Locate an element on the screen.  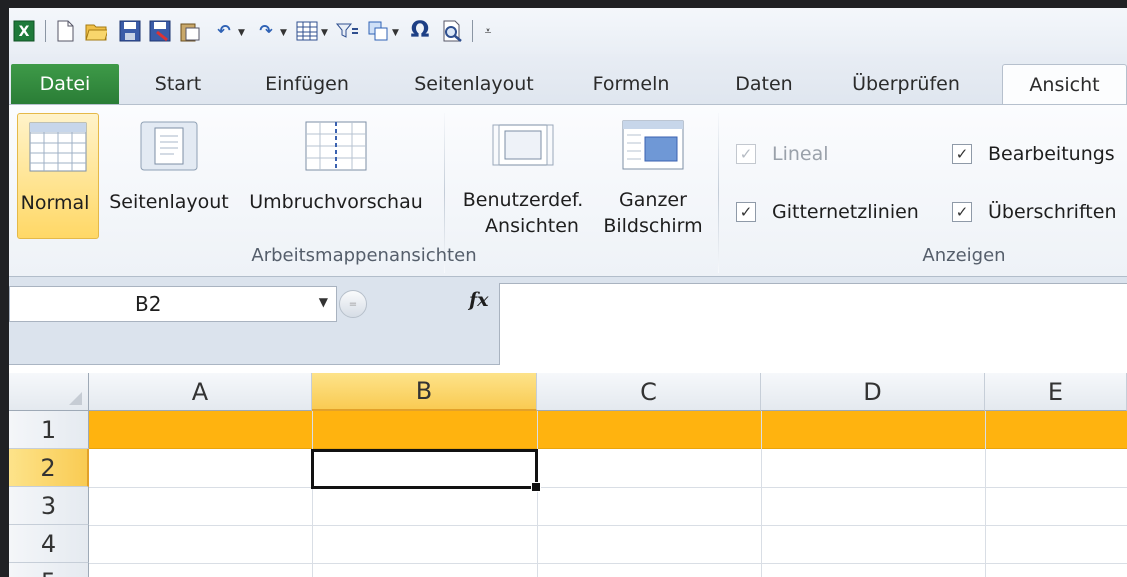
shapes-dropdown-icon: ▼ is located at coordinates (396, 33).